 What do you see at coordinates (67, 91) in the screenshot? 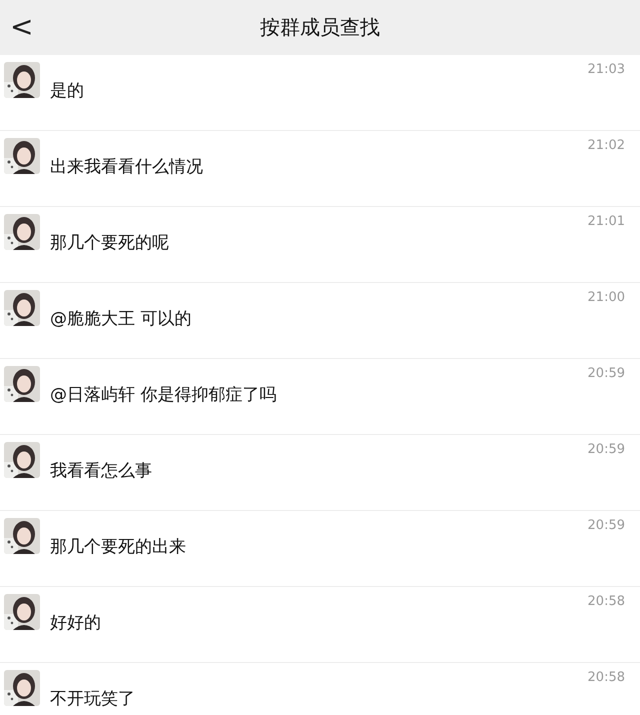
I see `message-text: 是的` at bounding box center [67, 91].